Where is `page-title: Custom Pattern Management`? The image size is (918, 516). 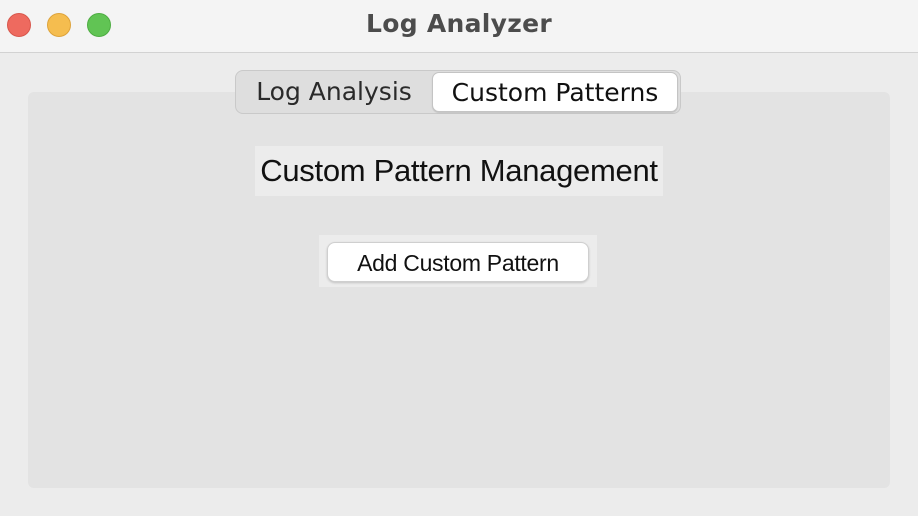 page-title: Custom Pattern Management is located at coordinates (459, 170).